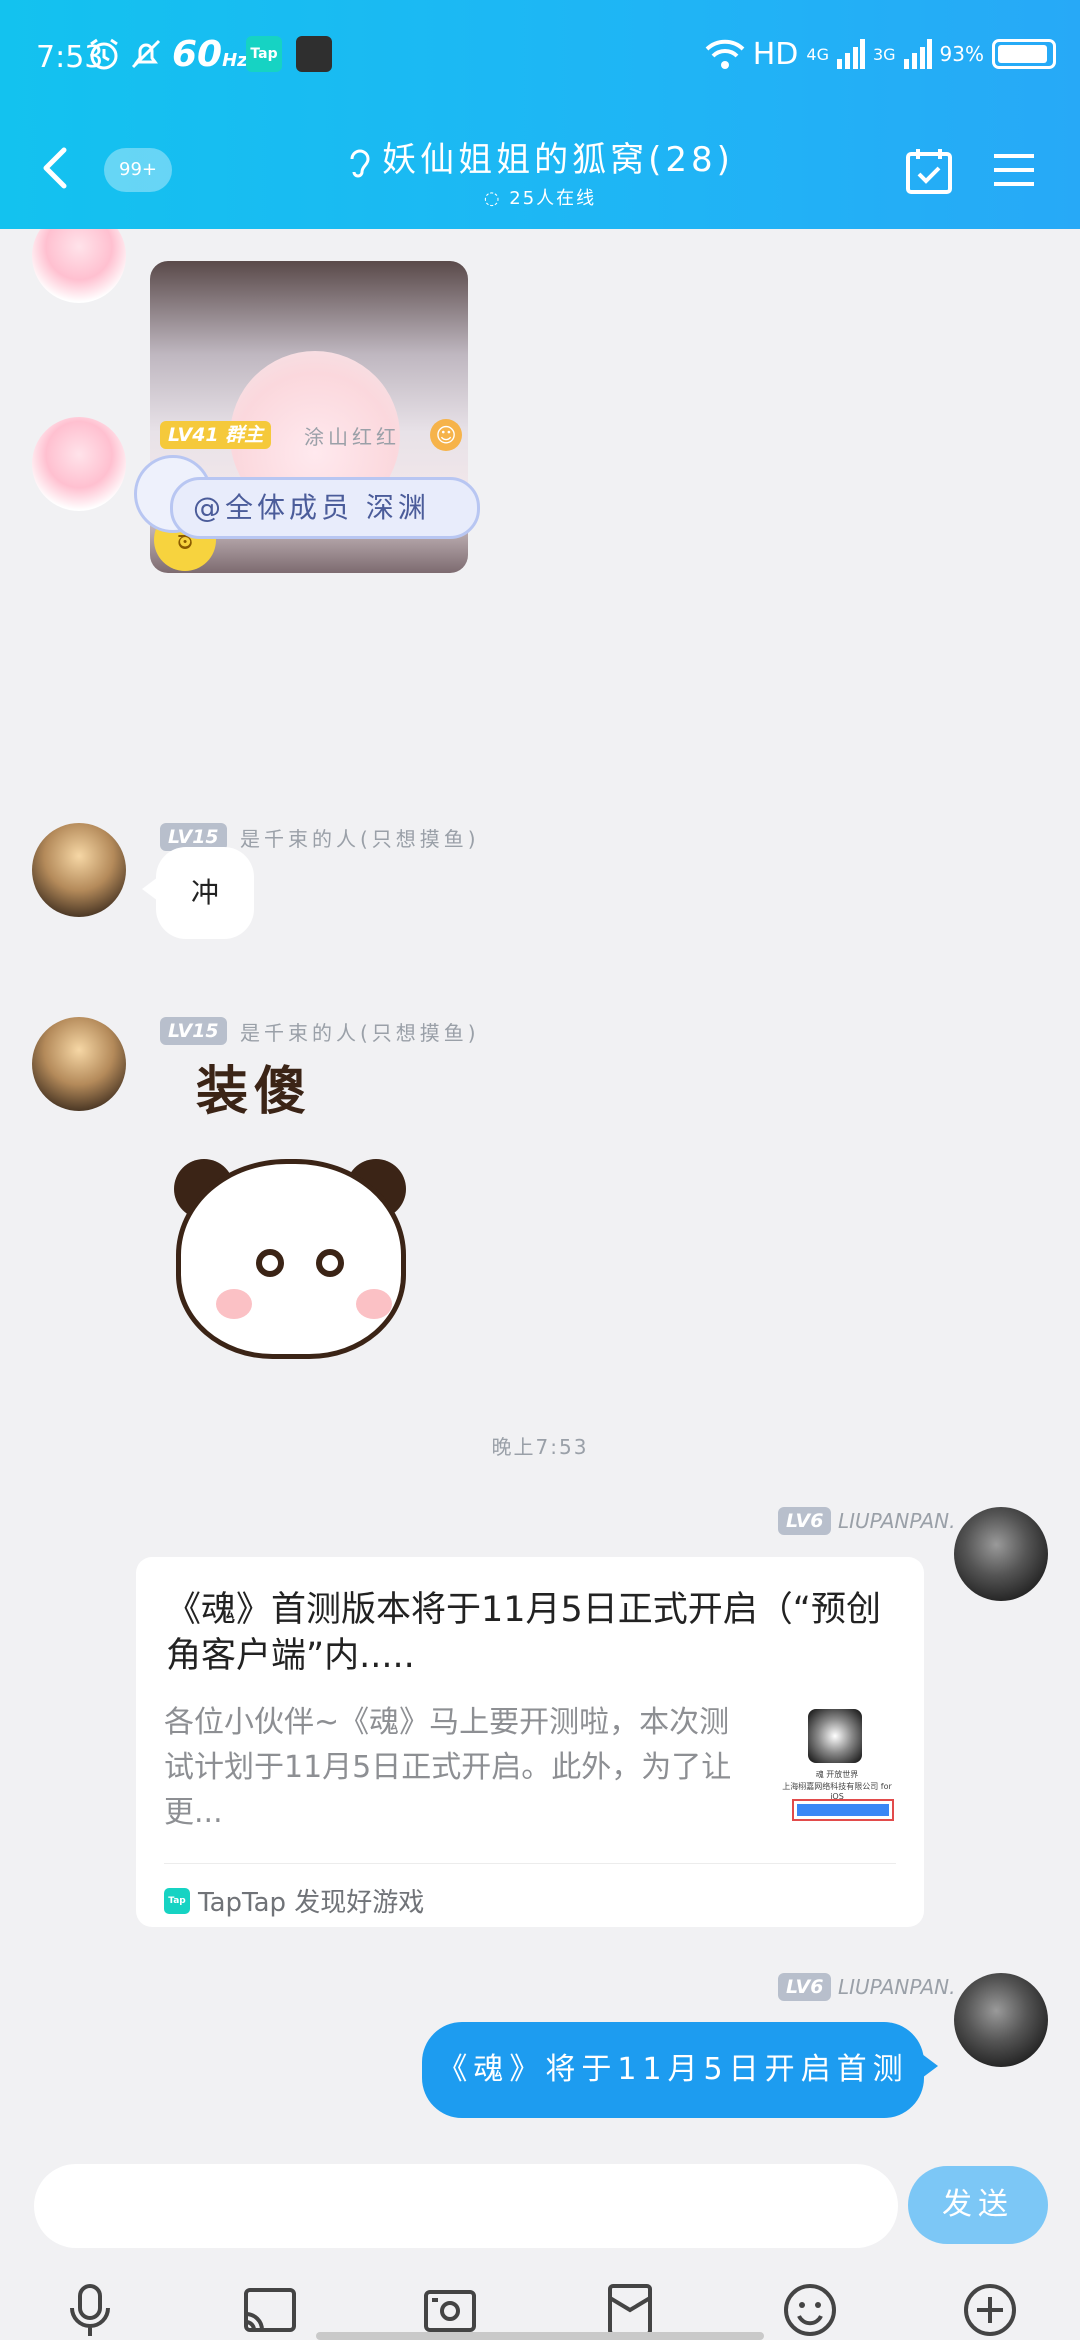 This screenshot has height=2340, width=1080. Describe the element at coordinates (177, 1900) in the screenshot. I see `taptap-icon: Tap` at that location.